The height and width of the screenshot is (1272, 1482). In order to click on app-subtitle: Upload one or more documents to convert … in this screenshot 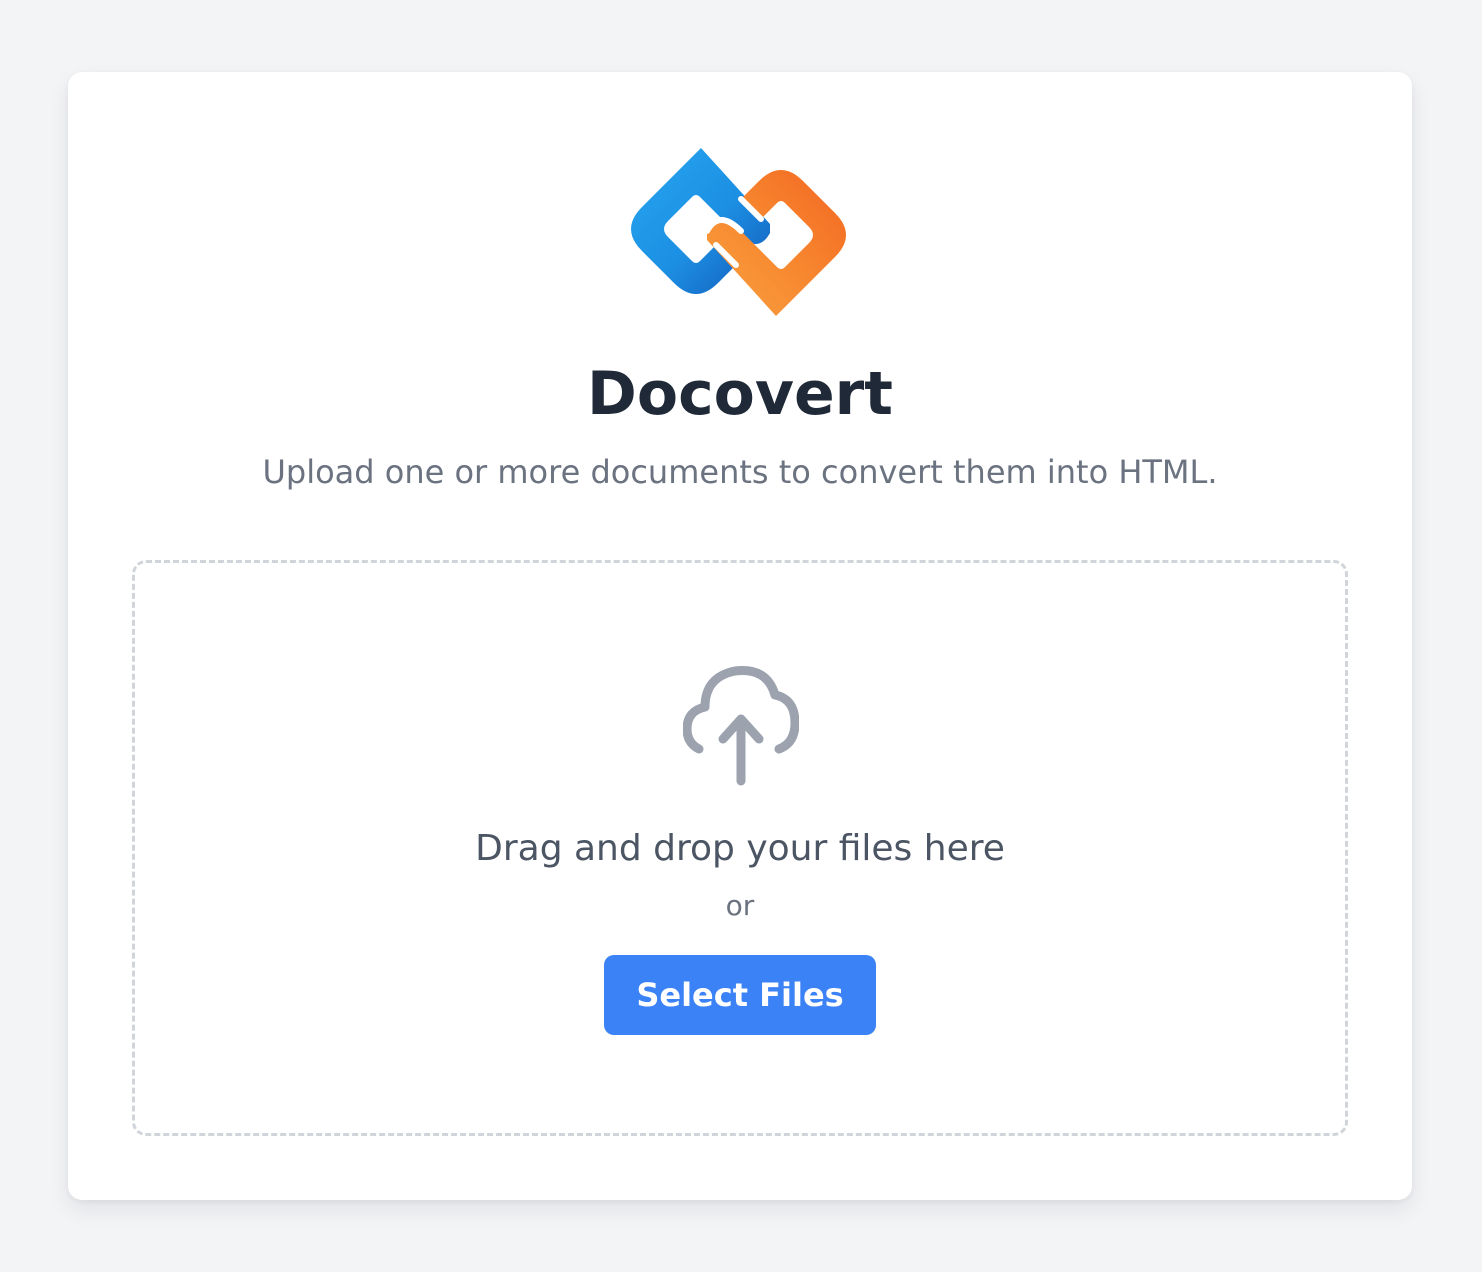, I will do `click(740, 472)`.